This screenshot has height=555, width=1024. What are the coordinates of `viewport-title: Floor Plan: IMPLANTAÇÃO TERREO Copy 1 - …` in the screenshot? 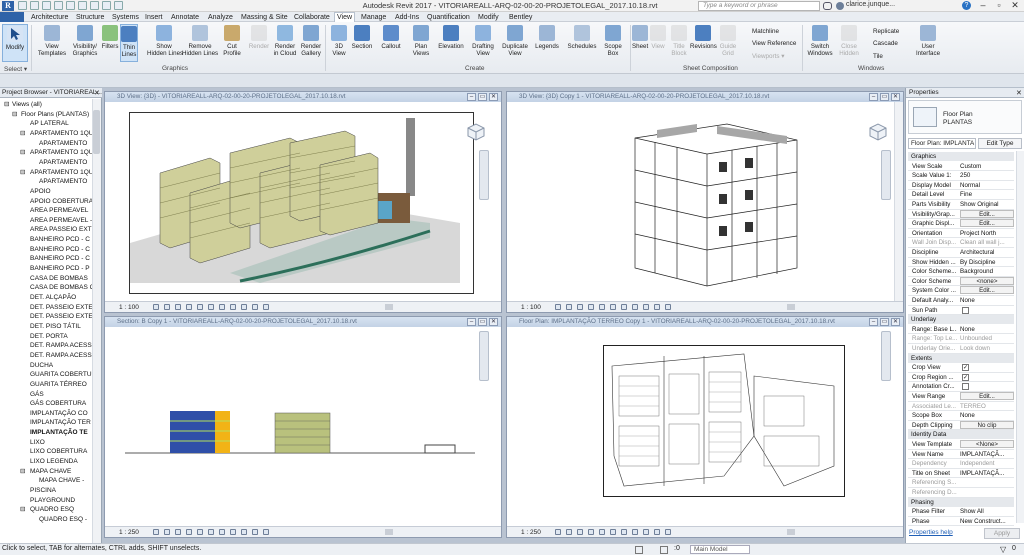 It's located at (705, 322).